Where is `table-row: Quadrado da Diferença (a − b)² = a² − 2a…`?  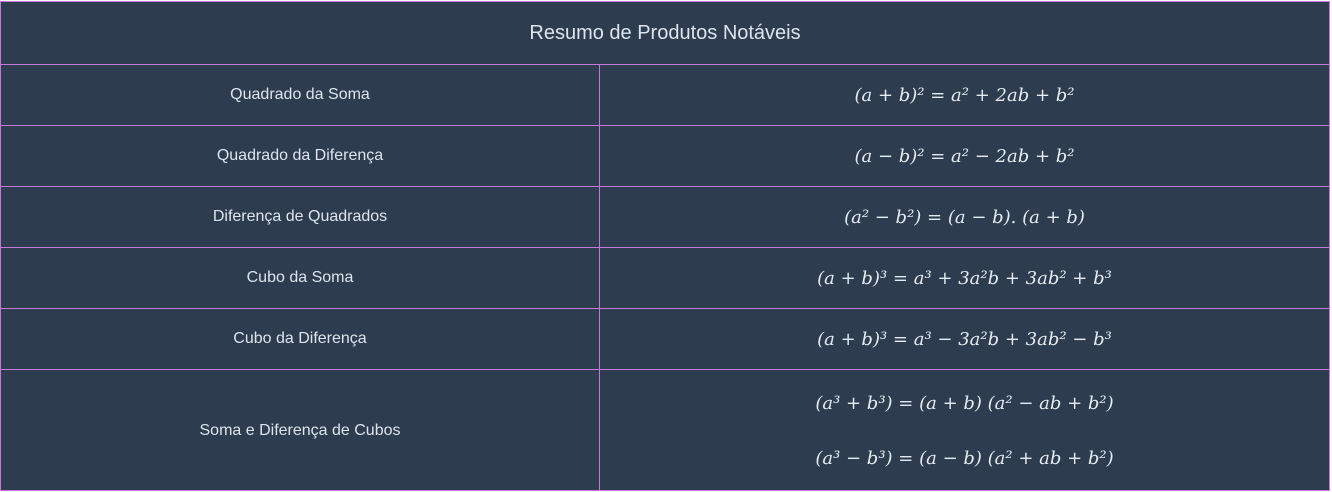 table-row: Quadrado da Diferença (a − b)² = a² − 2a… is located at coordinates (665, 156).